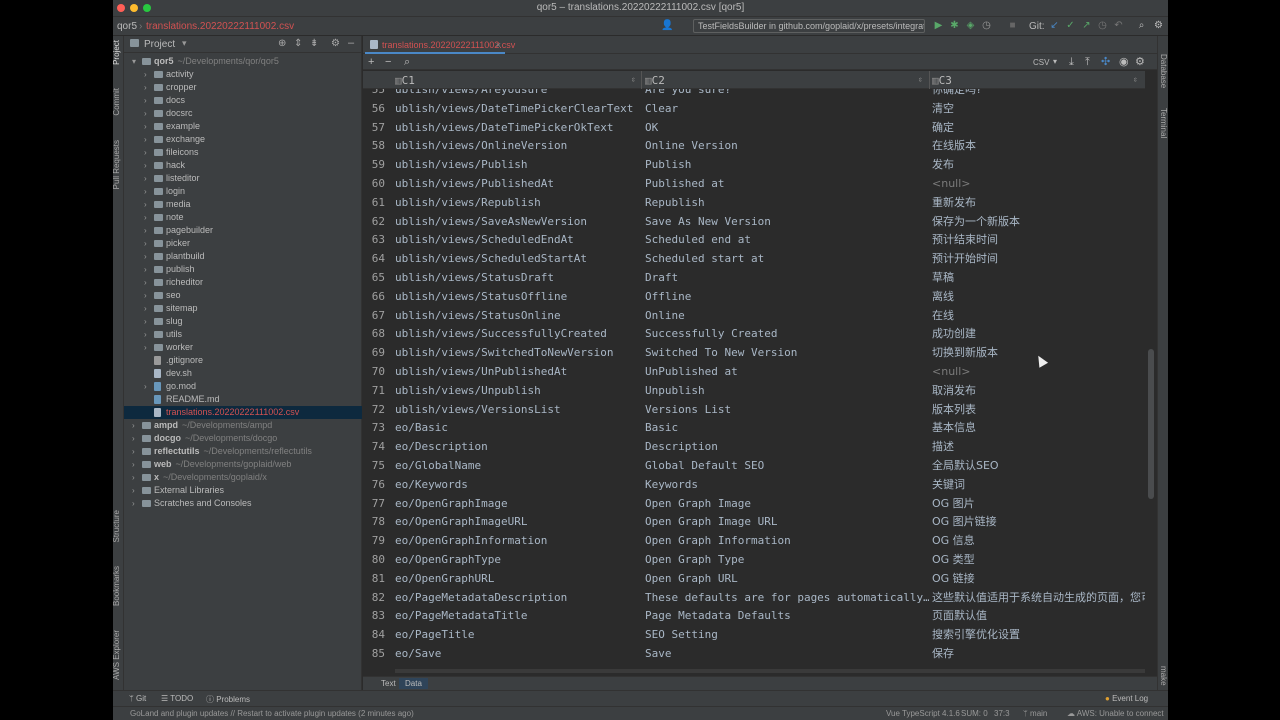 Image resolution: width=1280 pixels, height=720 pixels. Describe the element at coordinates (787, 221) in the screenshot. I see `cell-c2: Save As New Version` at that location.